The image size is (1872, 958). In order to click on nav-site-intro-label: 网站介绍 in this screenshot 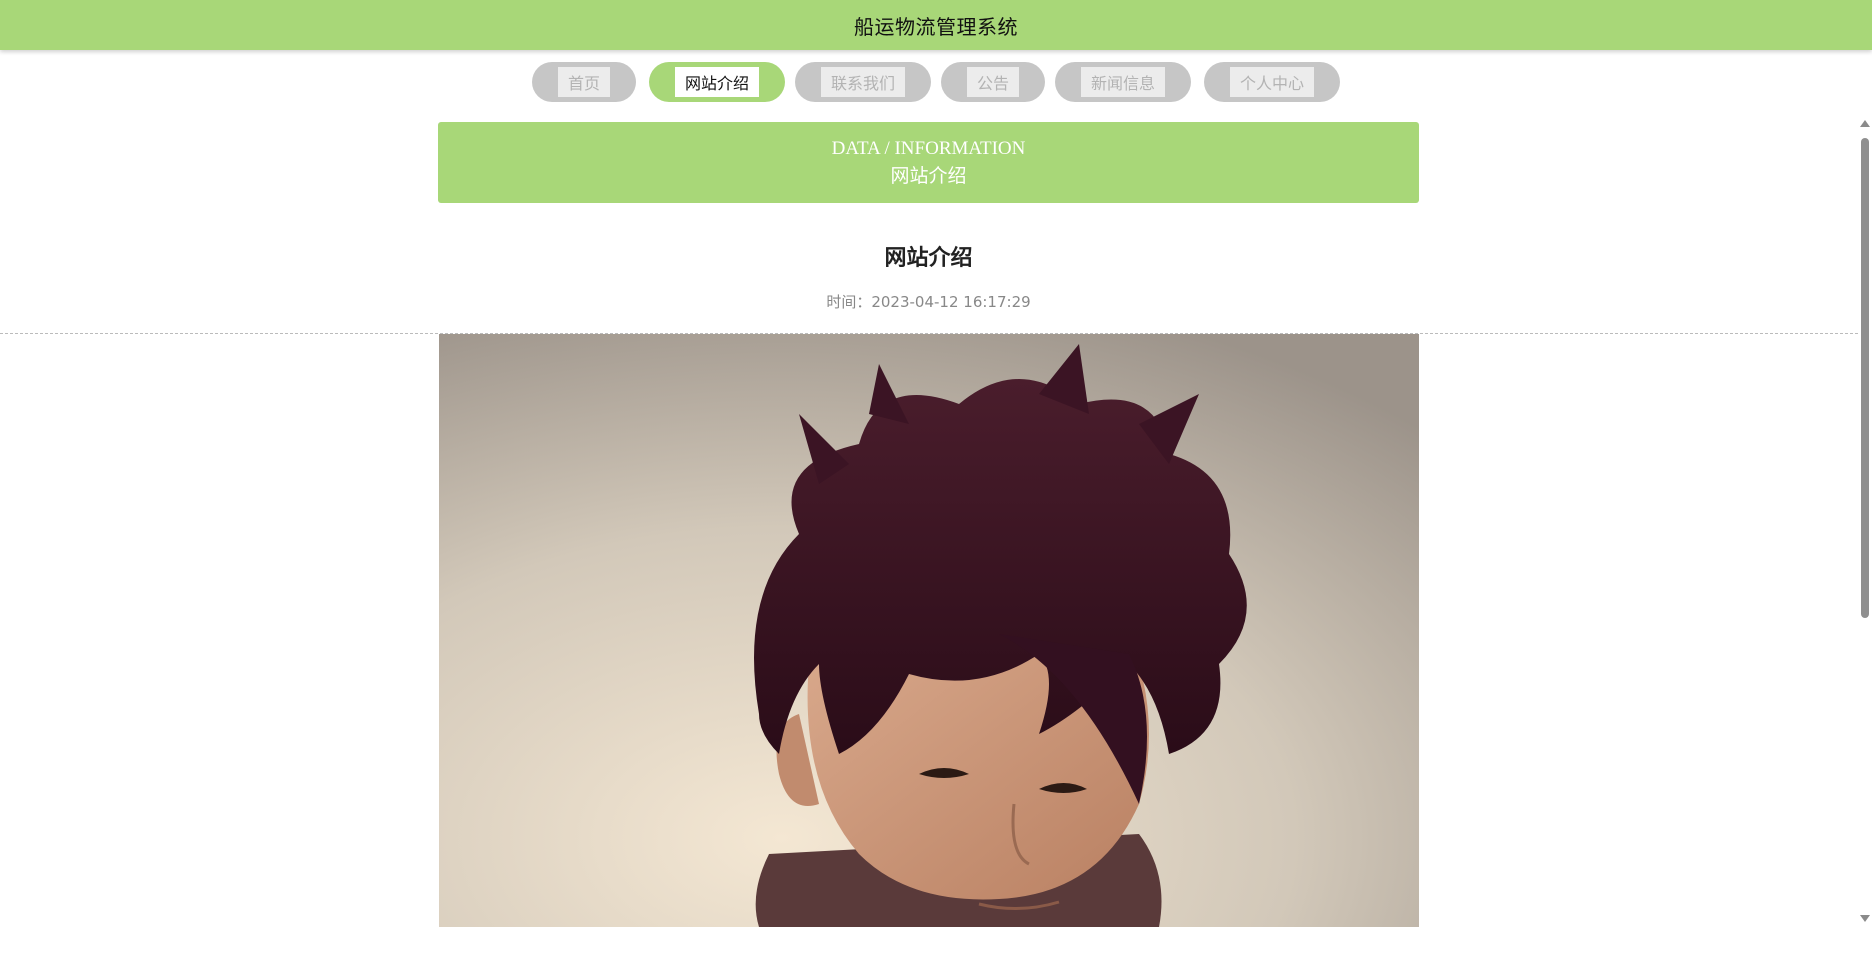, I will do `click(716, 82)`.